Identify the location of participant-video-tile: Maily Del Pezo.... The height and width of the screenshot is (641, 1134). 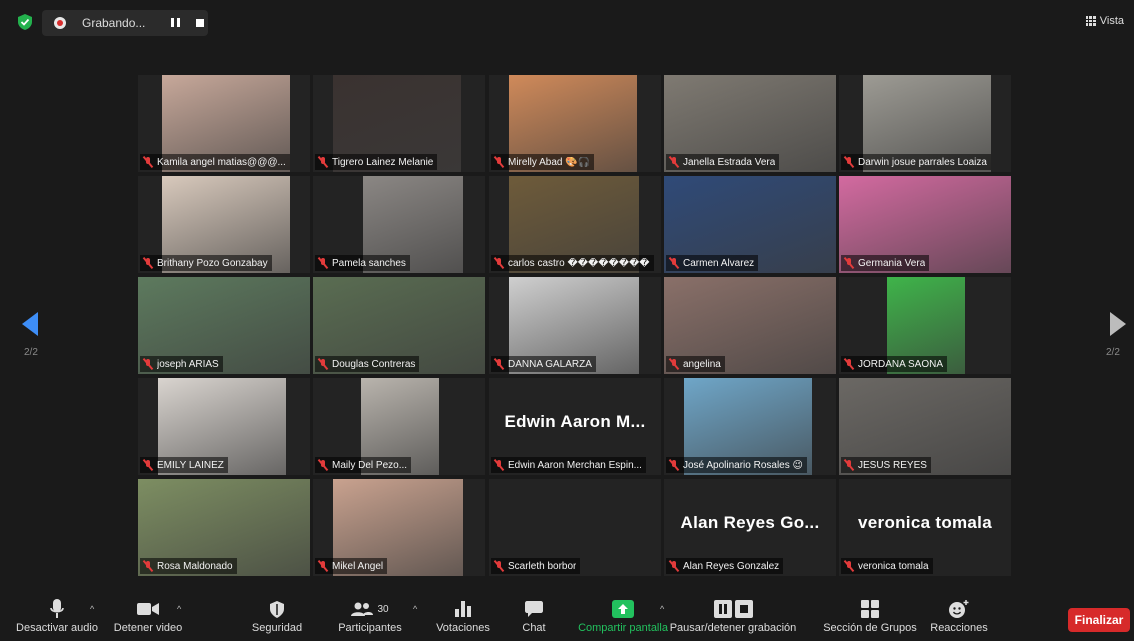
(399, 426).